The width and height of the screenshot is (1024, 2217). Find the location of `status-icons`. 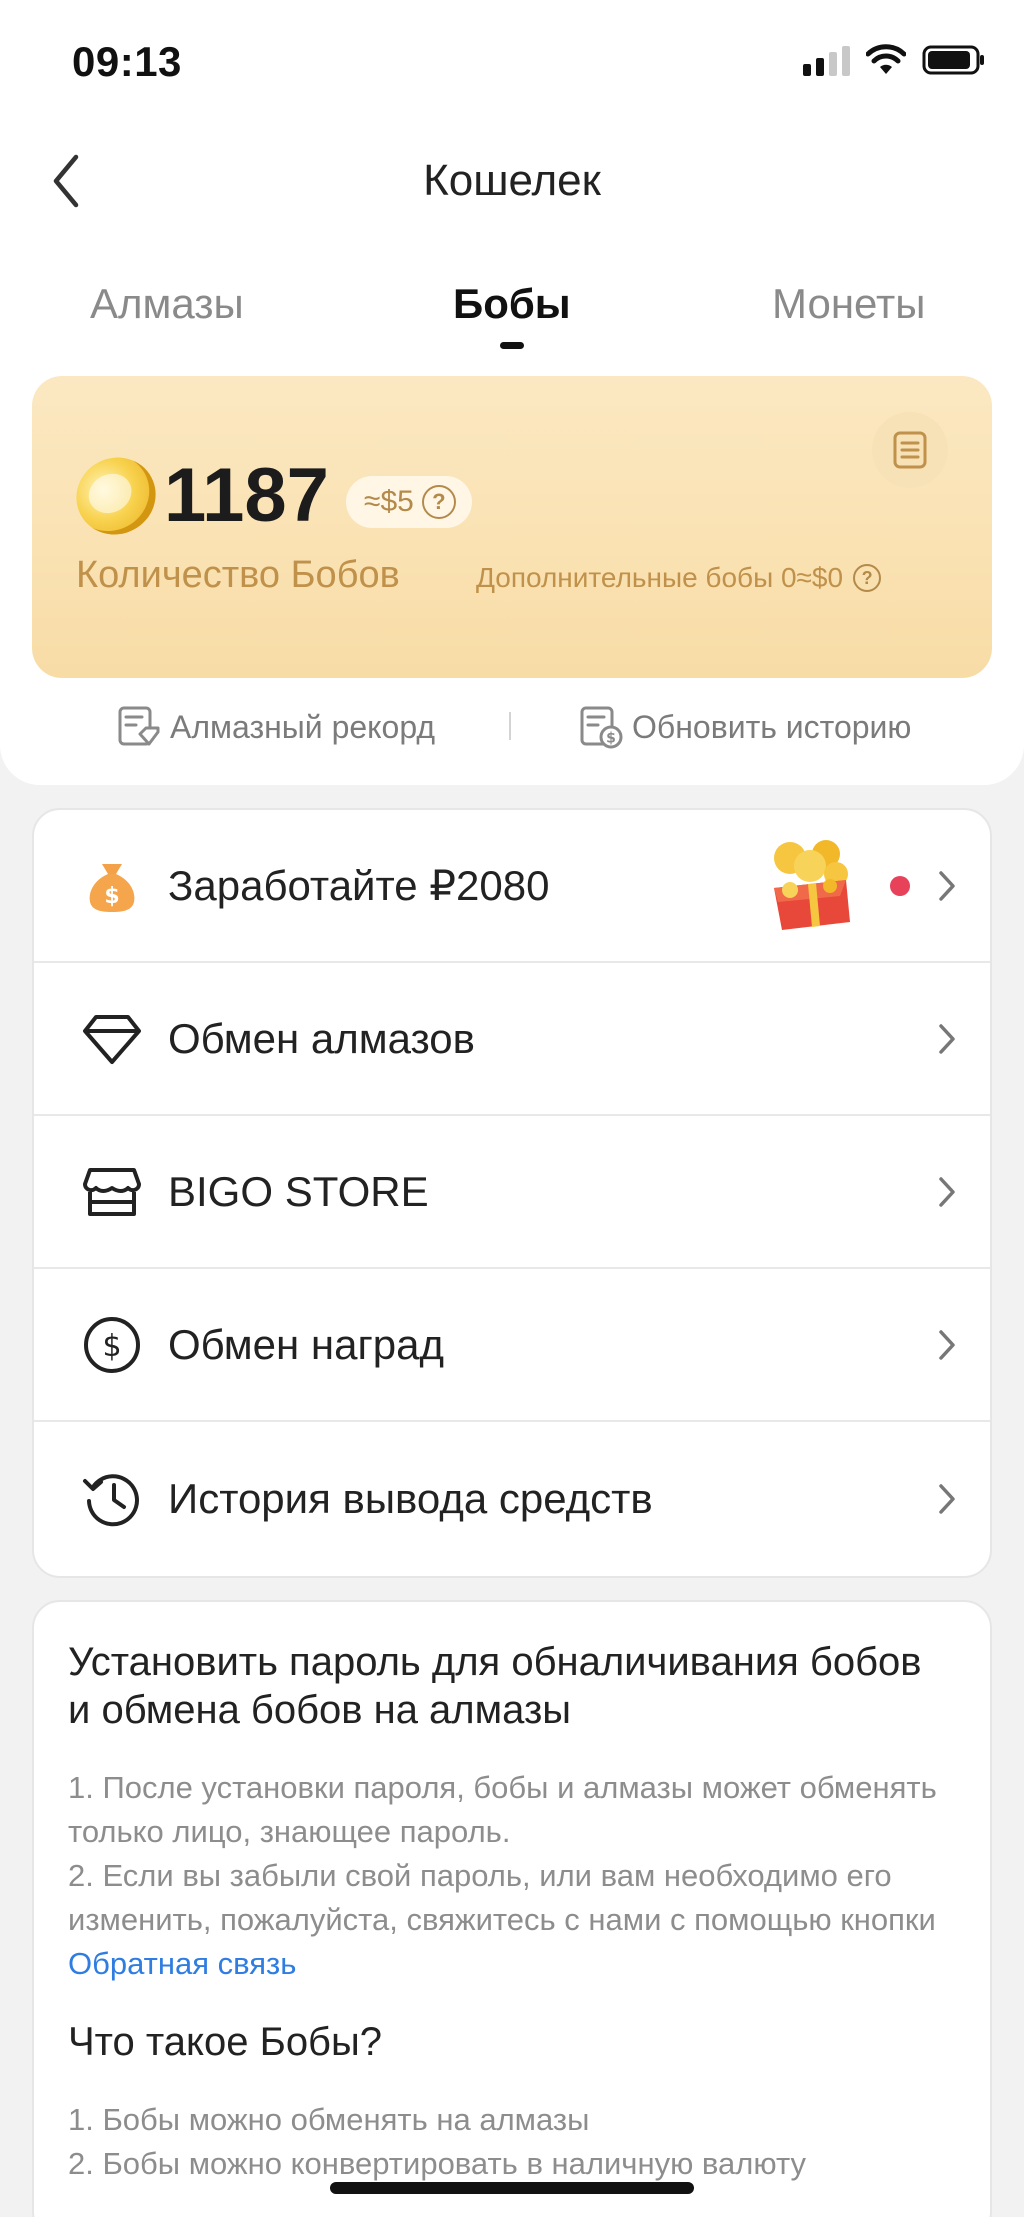

status-icons is located at coordinates (894, 60).